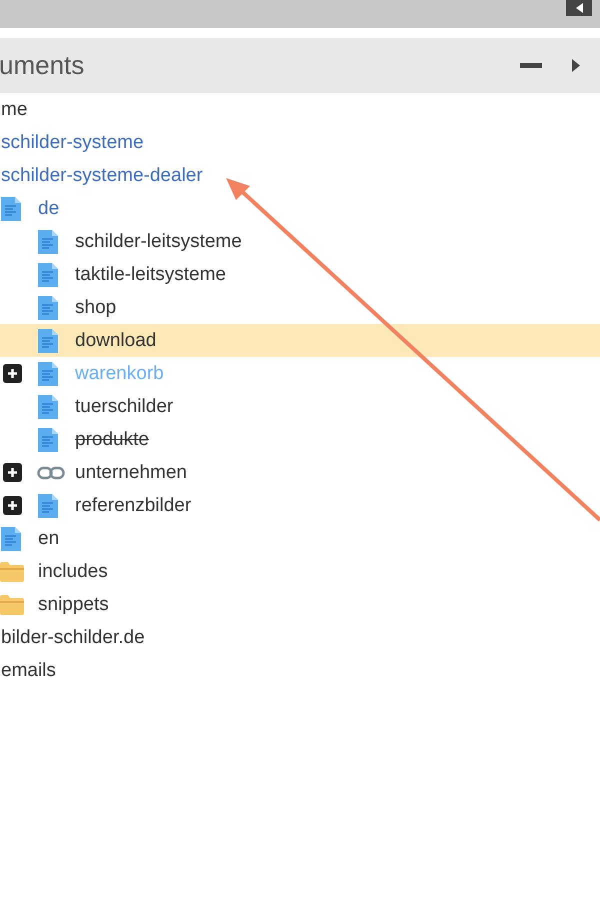 The width and height of the screenshot is (600, 900). I want to click on selected-row-highlight, so click(300, 340).